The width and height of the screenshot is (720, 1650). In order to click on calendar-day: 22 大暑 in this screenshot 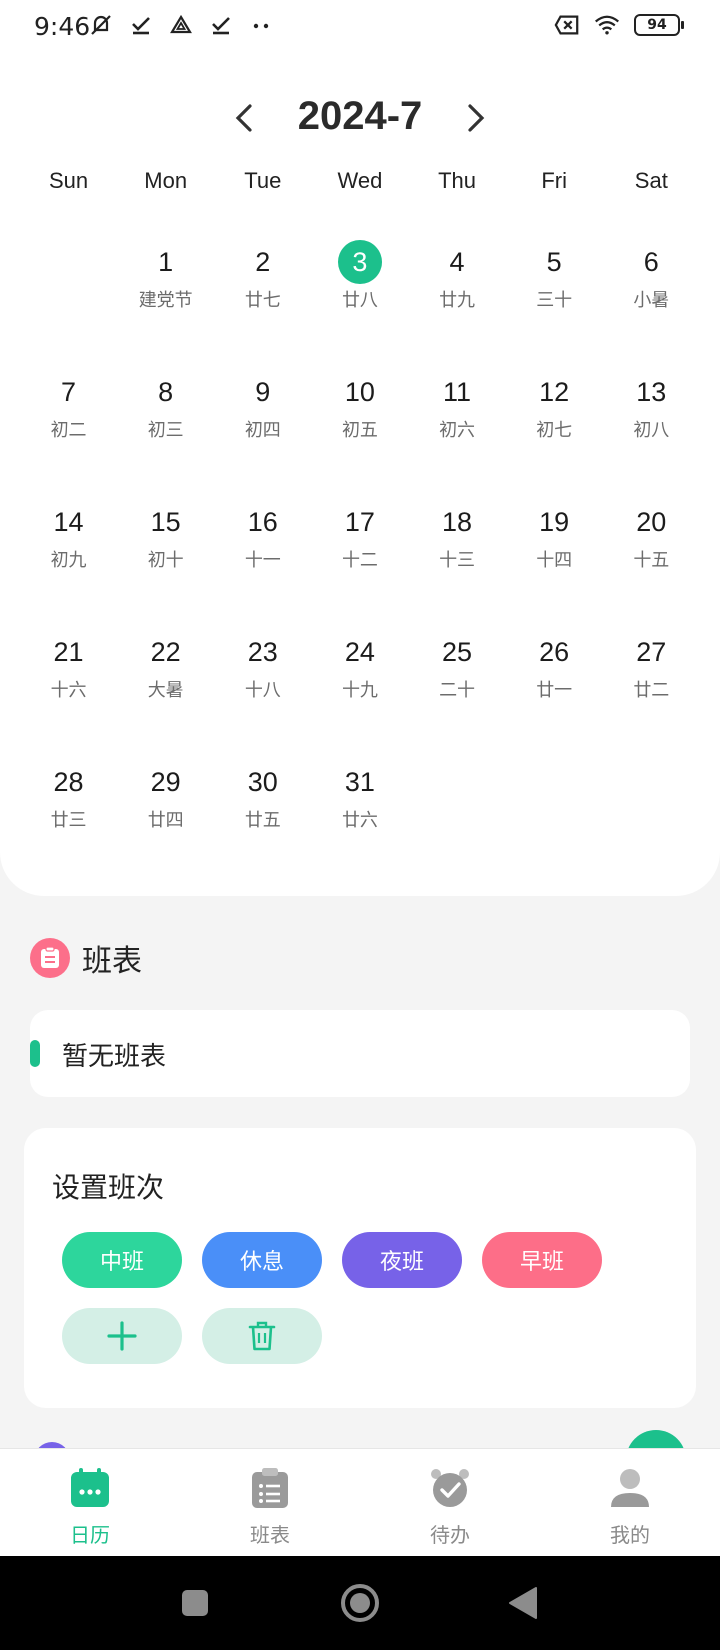, I will do `click(165, 681)`.